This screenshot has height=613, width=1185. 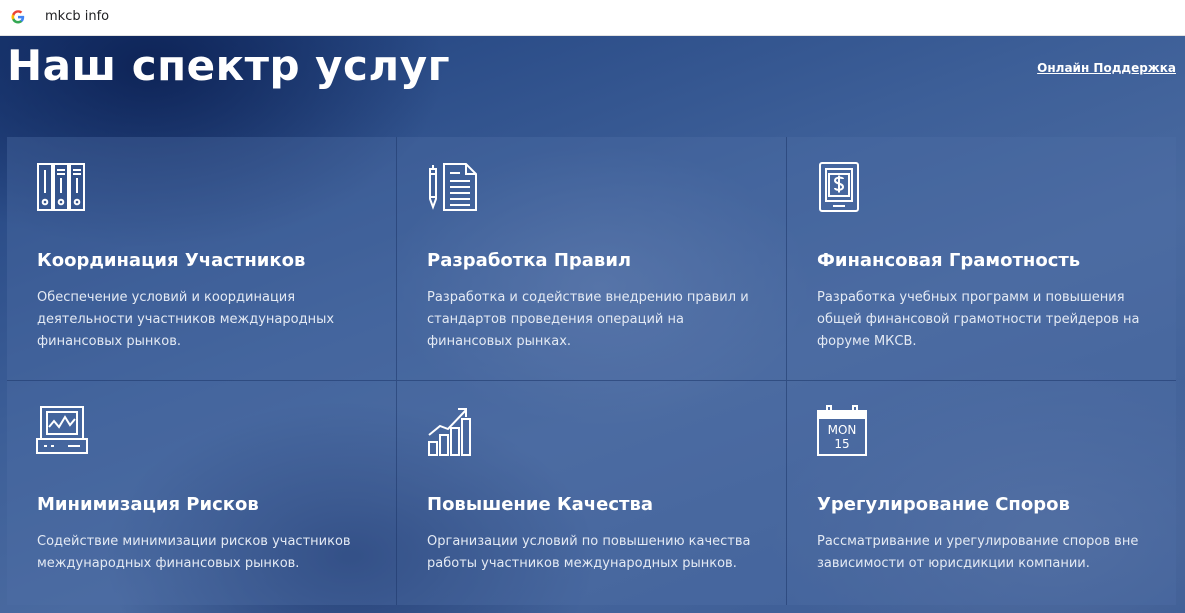 What do you see at coordinates (540, 504) in the screenshot?
I see `service-title: Повышение Качества` at bounding box center [540, 504].